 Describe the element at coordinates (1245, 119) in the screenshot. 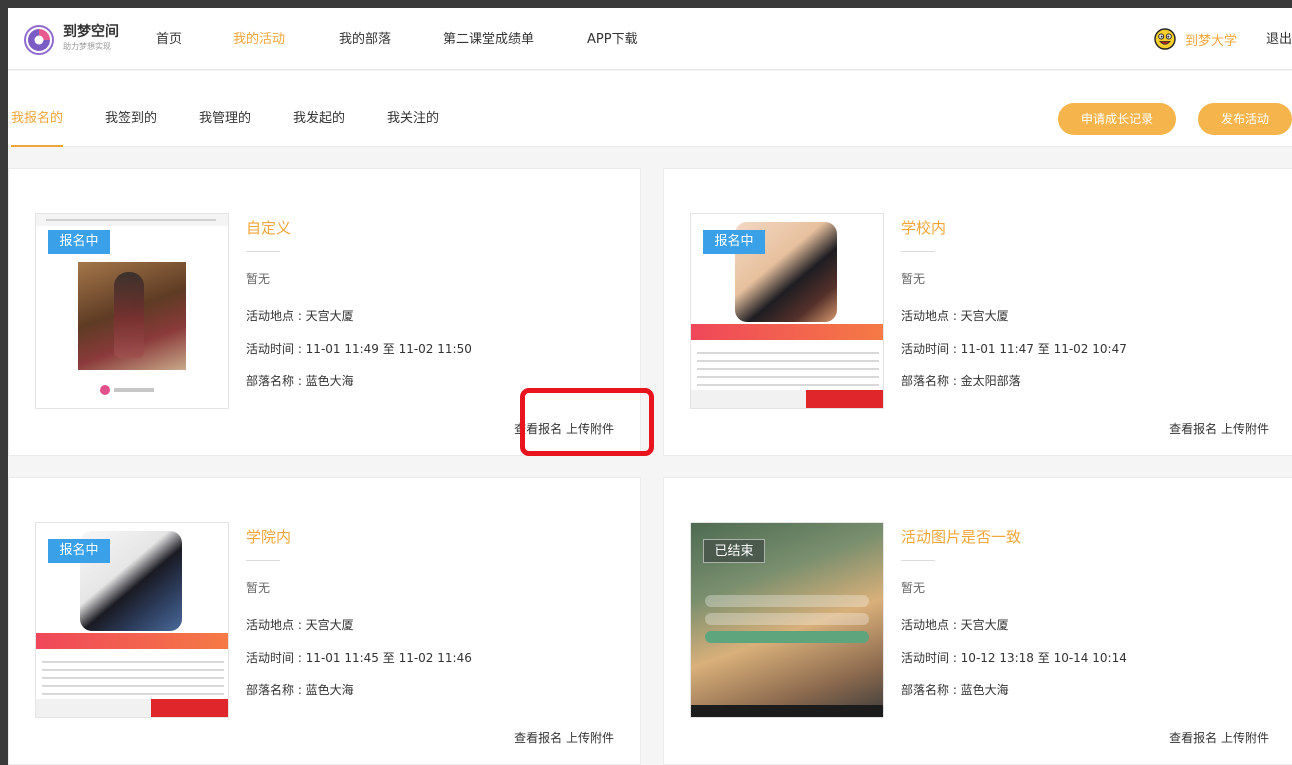

I see `publish-activity-button: 发布活动` at that location.